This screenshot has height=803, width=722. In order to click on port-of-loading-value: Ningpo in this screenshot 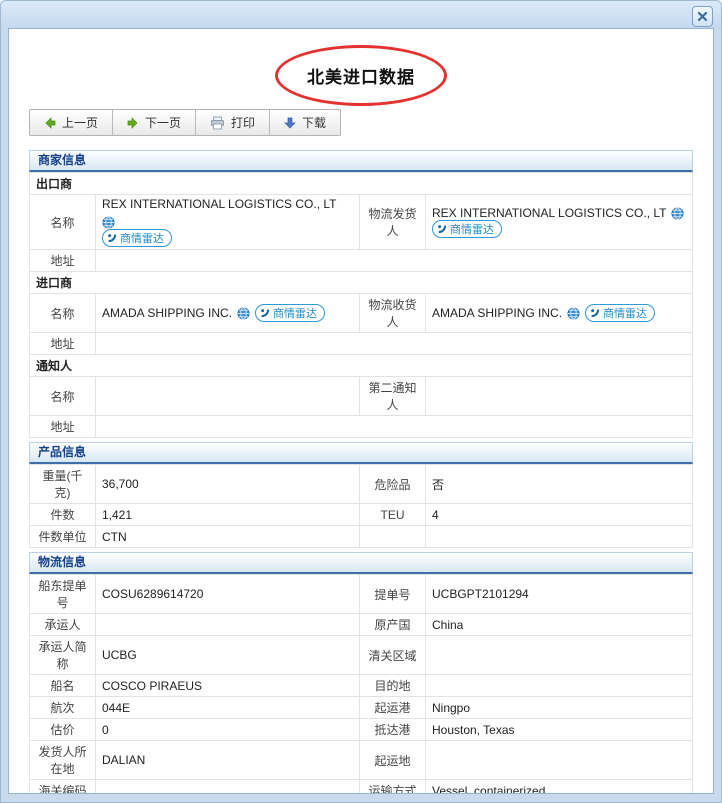, I will do `click(559, 707)`.